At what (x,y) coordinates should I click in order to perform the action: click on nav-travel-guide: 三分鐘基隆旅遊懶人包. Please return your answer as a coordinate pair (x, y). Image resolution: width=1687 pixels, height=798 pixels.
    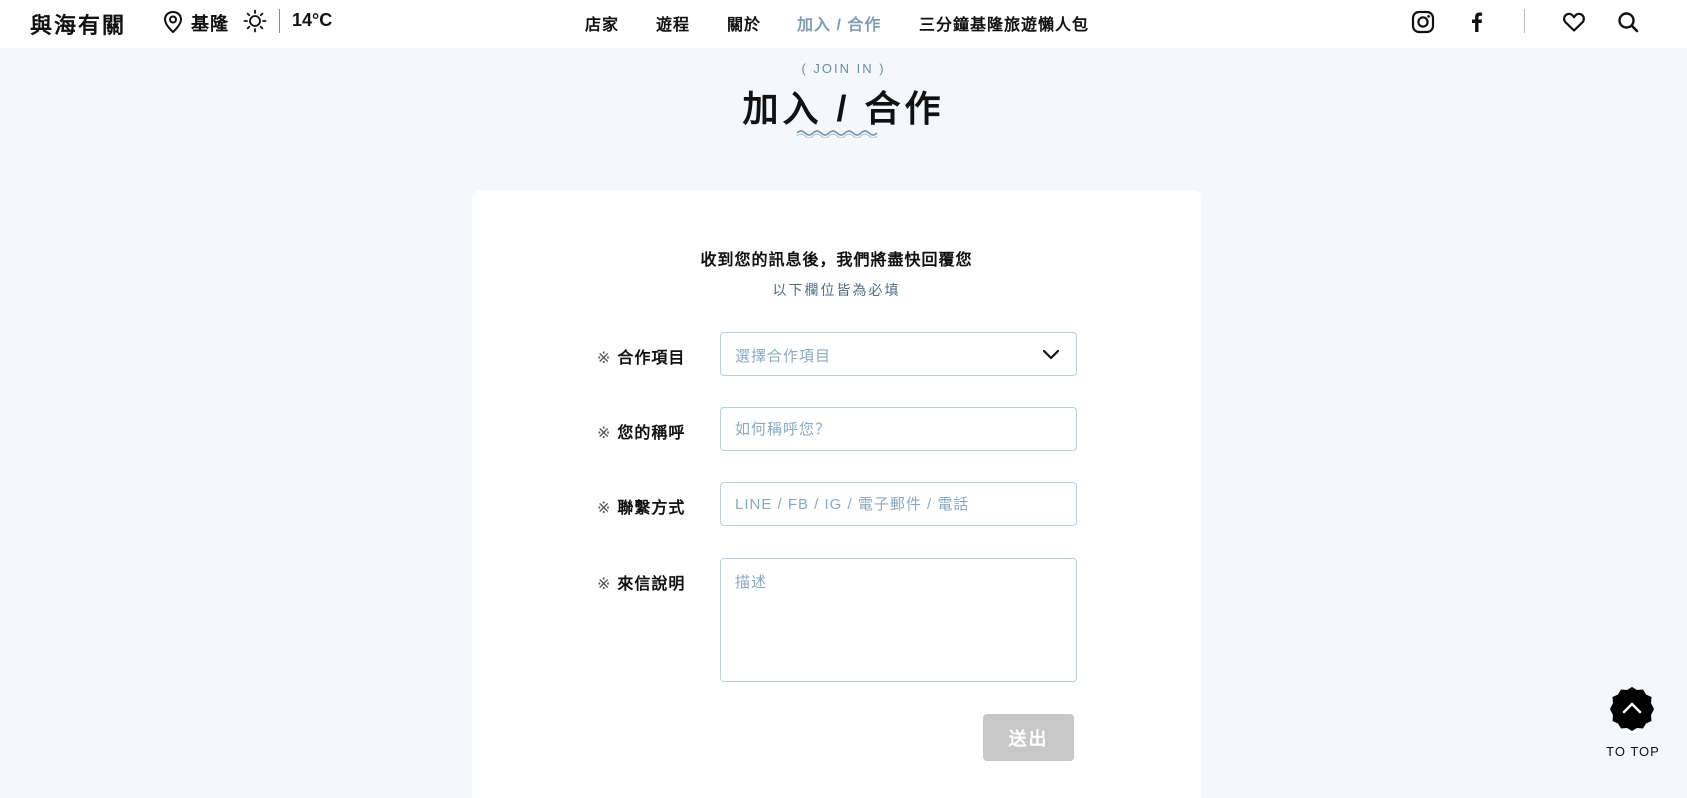
    Looking at the image, I should click on (1004, 23).